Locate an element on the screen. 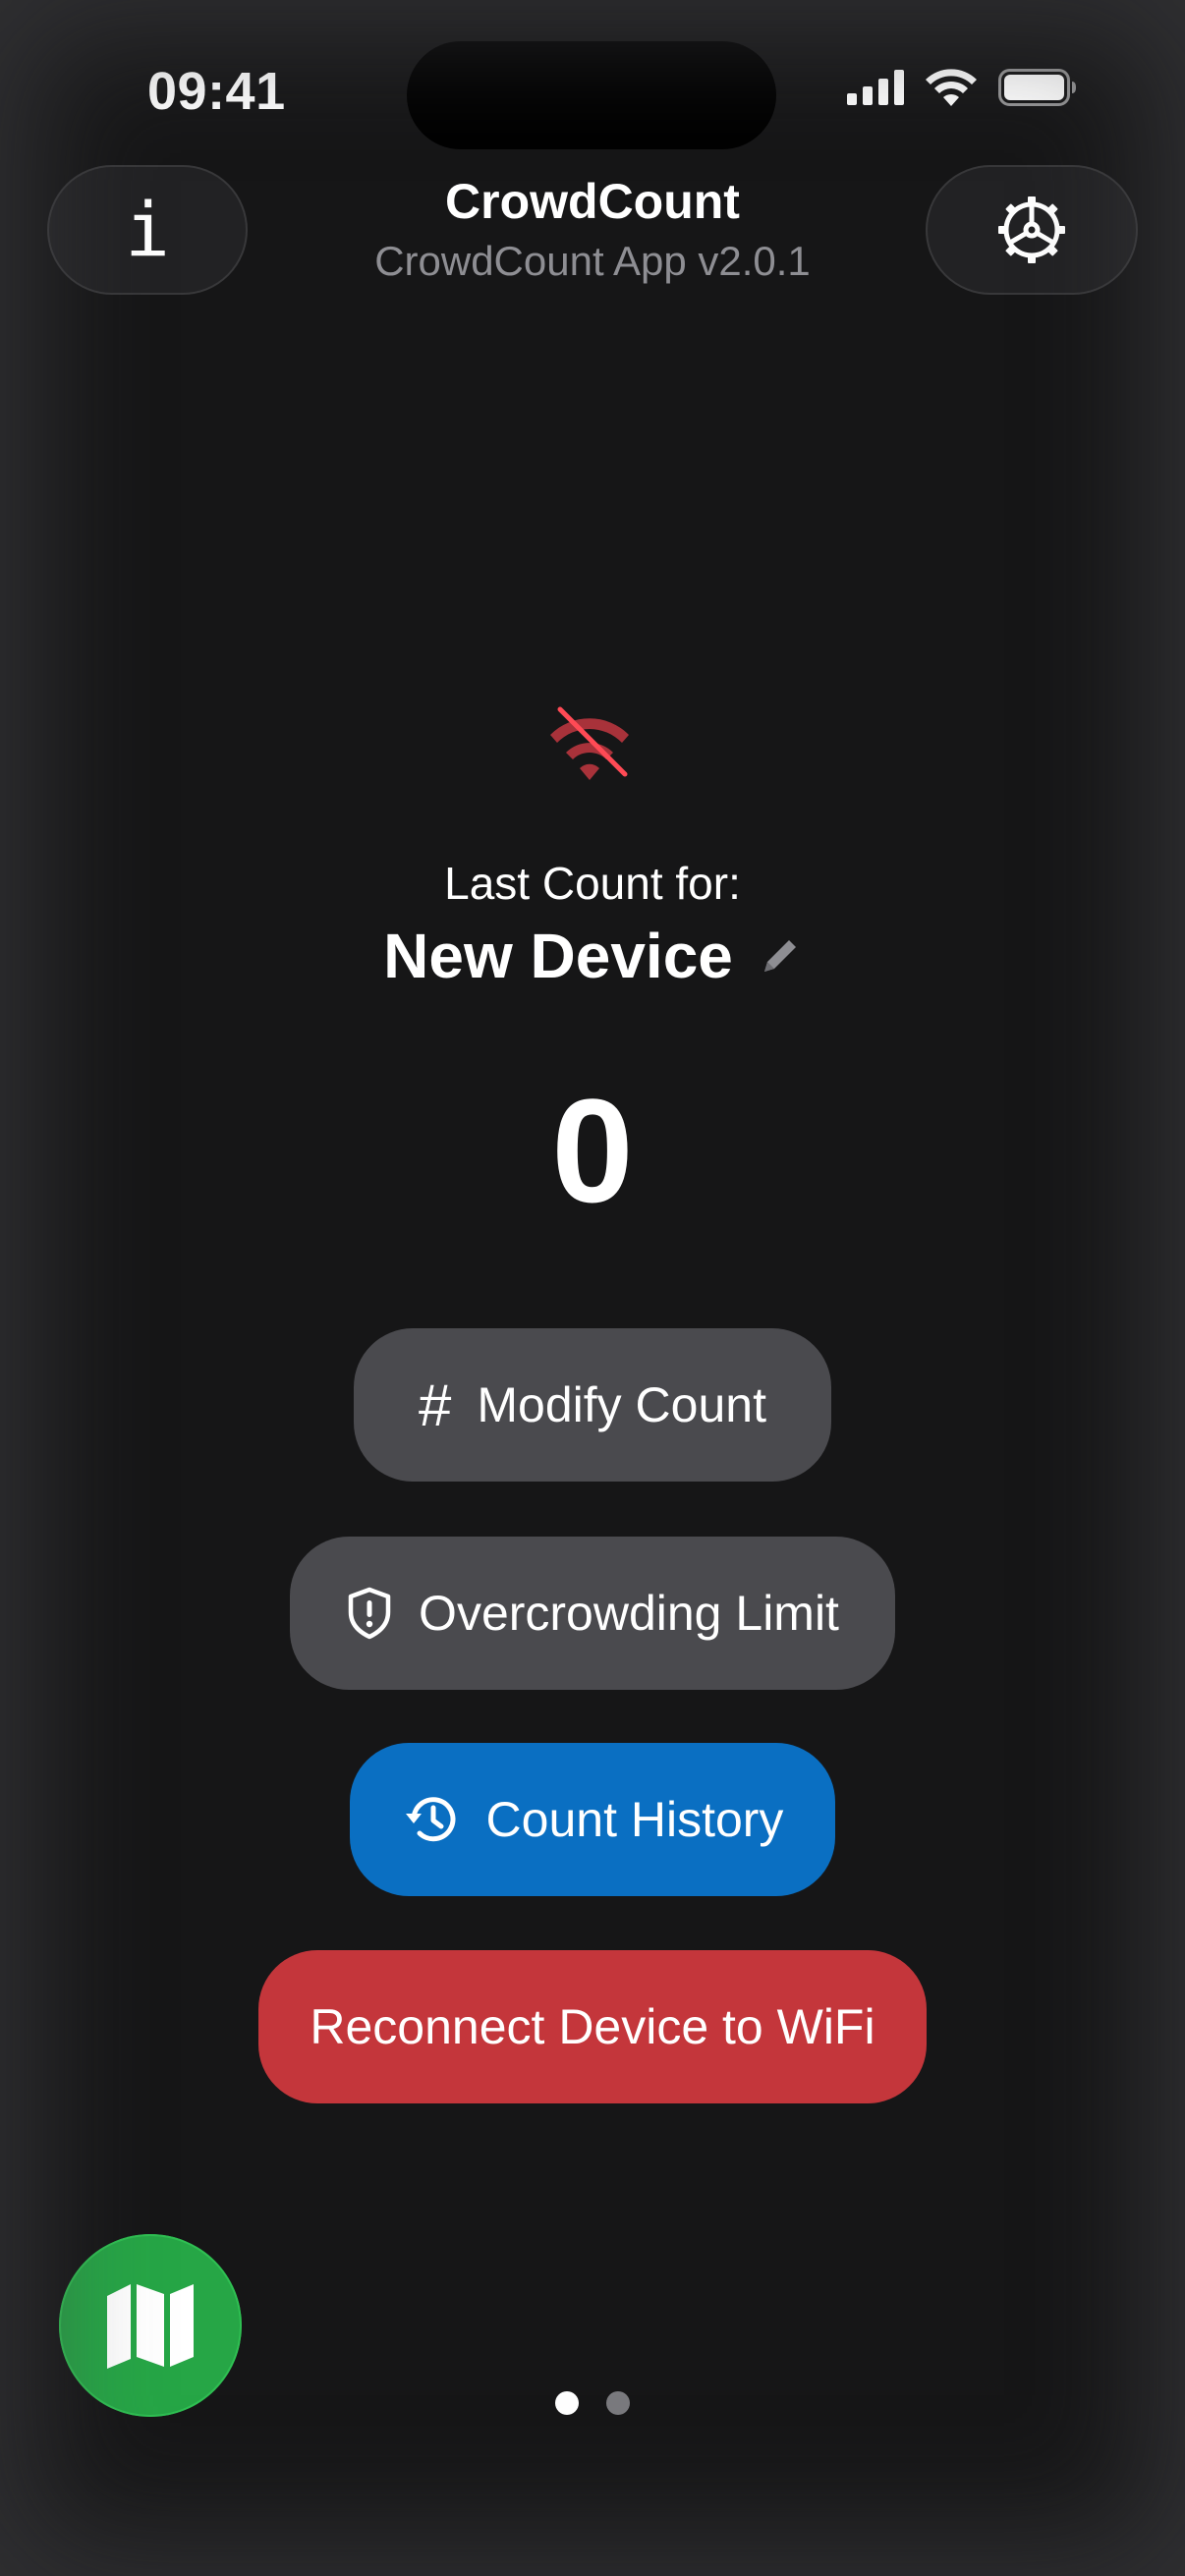 This screenshot has height=2576, width=1185. device-name: New Device is located at coordinates (558, 956).